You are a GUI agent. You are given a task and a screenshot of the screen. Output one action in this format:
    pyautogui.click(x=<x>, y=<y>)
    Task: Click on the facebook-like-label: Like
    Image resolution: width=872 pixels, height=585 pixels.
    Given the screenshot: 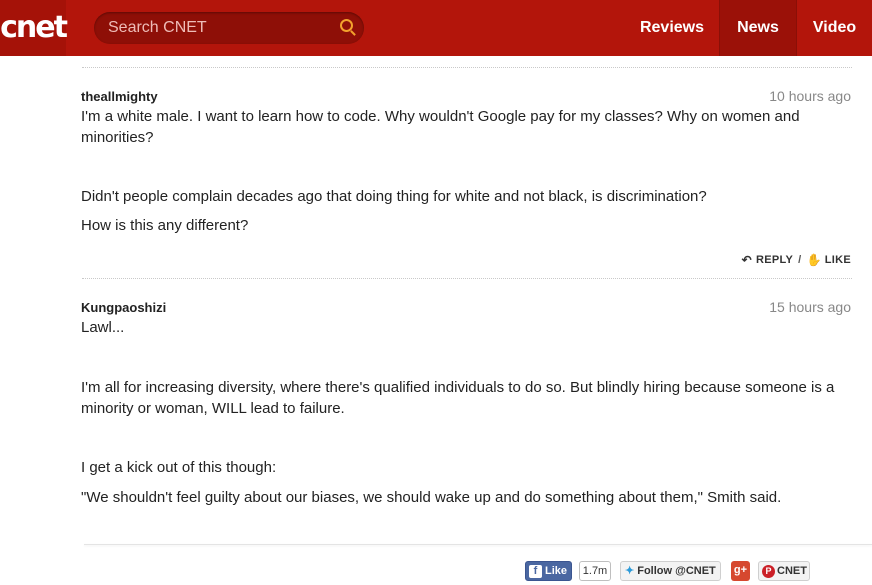 What is the action you would take?
    pyautogui.click(x=556, y=571)
    